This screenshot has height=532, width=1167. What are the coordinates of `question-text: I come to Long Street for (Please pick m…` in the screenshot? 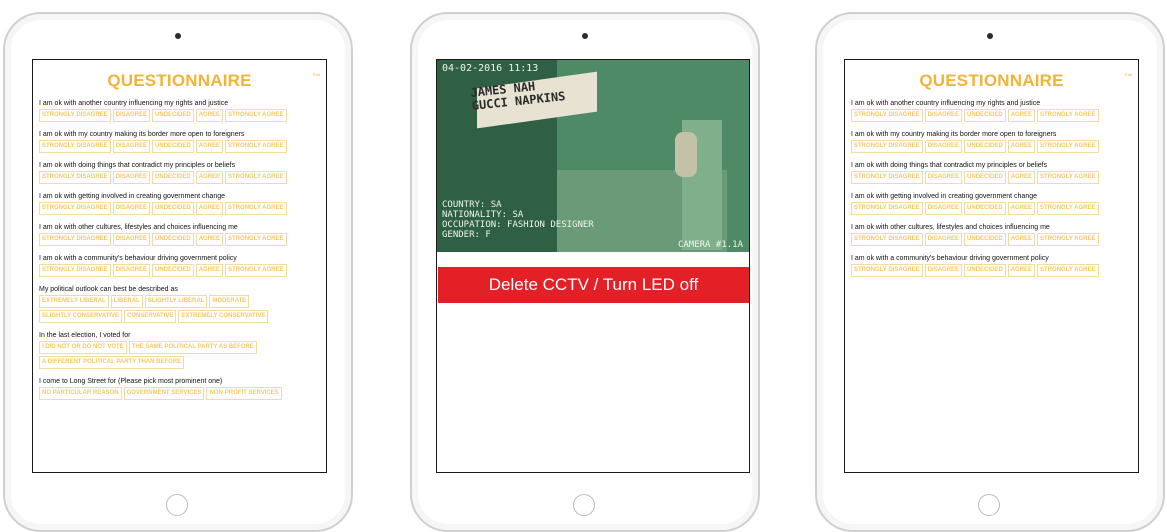 It's located at (131, 381).